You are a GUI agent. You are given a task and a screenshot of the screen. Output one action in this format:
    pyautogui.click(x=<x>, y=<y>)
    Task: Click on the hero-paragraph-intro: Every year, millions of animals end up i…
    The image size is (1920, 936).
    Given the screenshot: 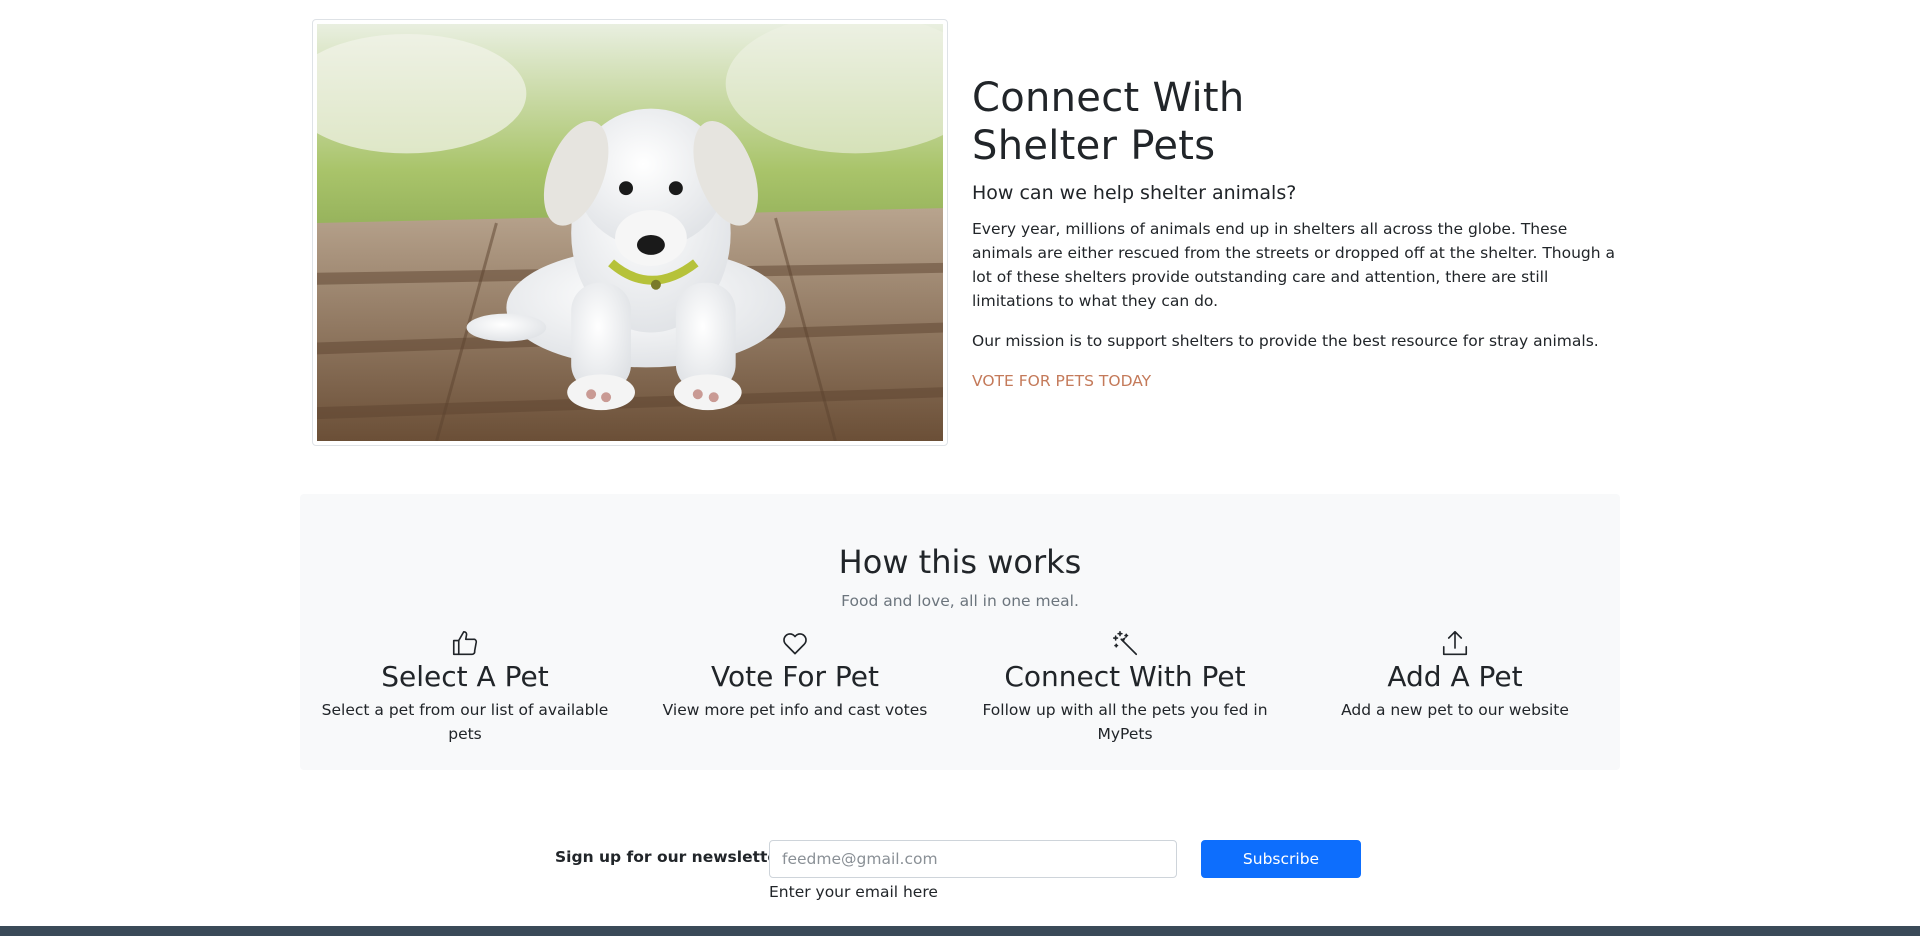 What is the action you would take?
    pyautogui.click(x=1294, y=265)
    